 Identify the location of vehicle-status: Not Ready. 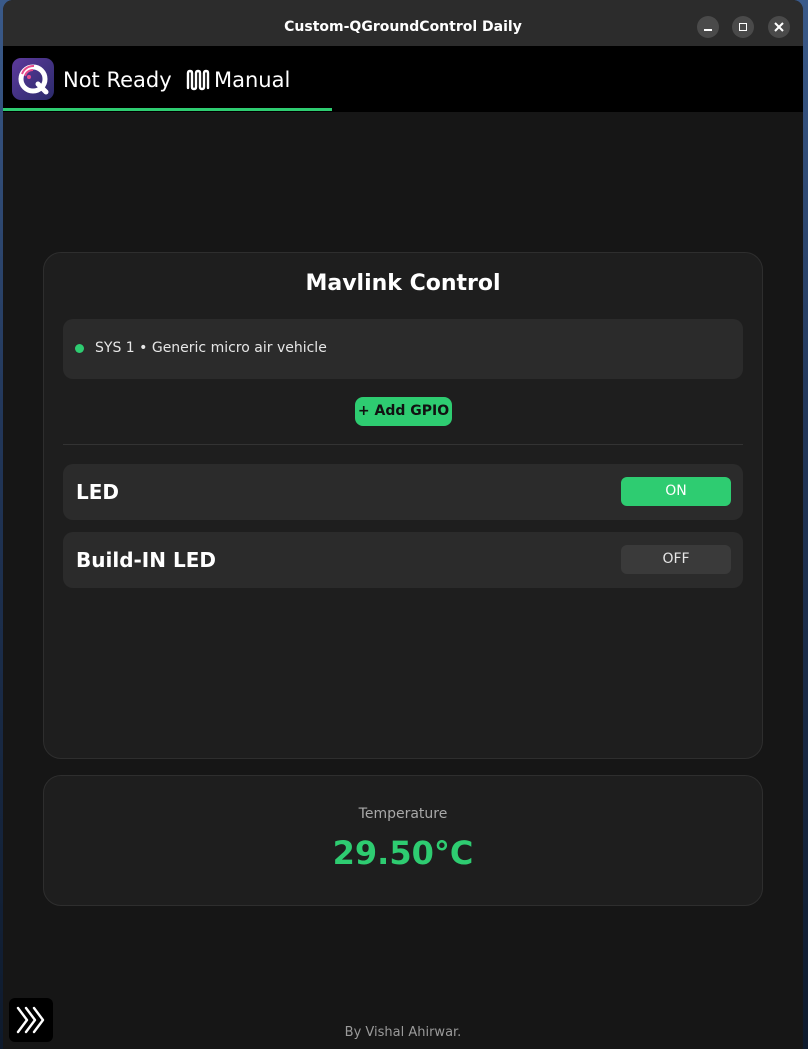
(117, 80).